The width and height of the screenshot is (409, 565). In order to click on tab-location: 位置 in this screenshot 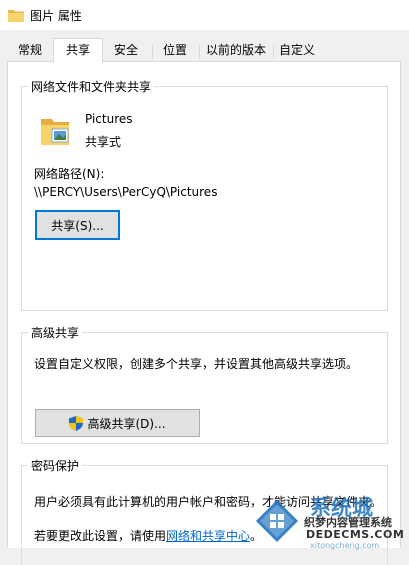, I will do `click(175, 50)`.